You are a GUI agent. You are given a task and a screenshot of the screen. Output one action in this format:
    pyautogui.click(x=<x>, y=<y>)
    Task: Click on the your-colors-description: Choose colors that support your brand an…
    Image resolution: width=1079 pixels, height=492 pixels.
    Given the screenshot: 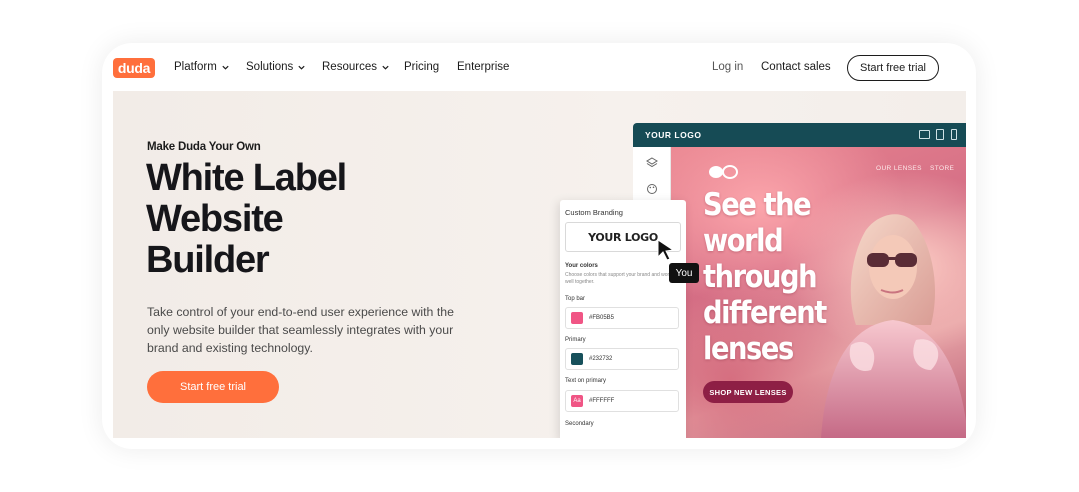 What is the action you would take?
    pyautogui.click(x=618, y=278)
    